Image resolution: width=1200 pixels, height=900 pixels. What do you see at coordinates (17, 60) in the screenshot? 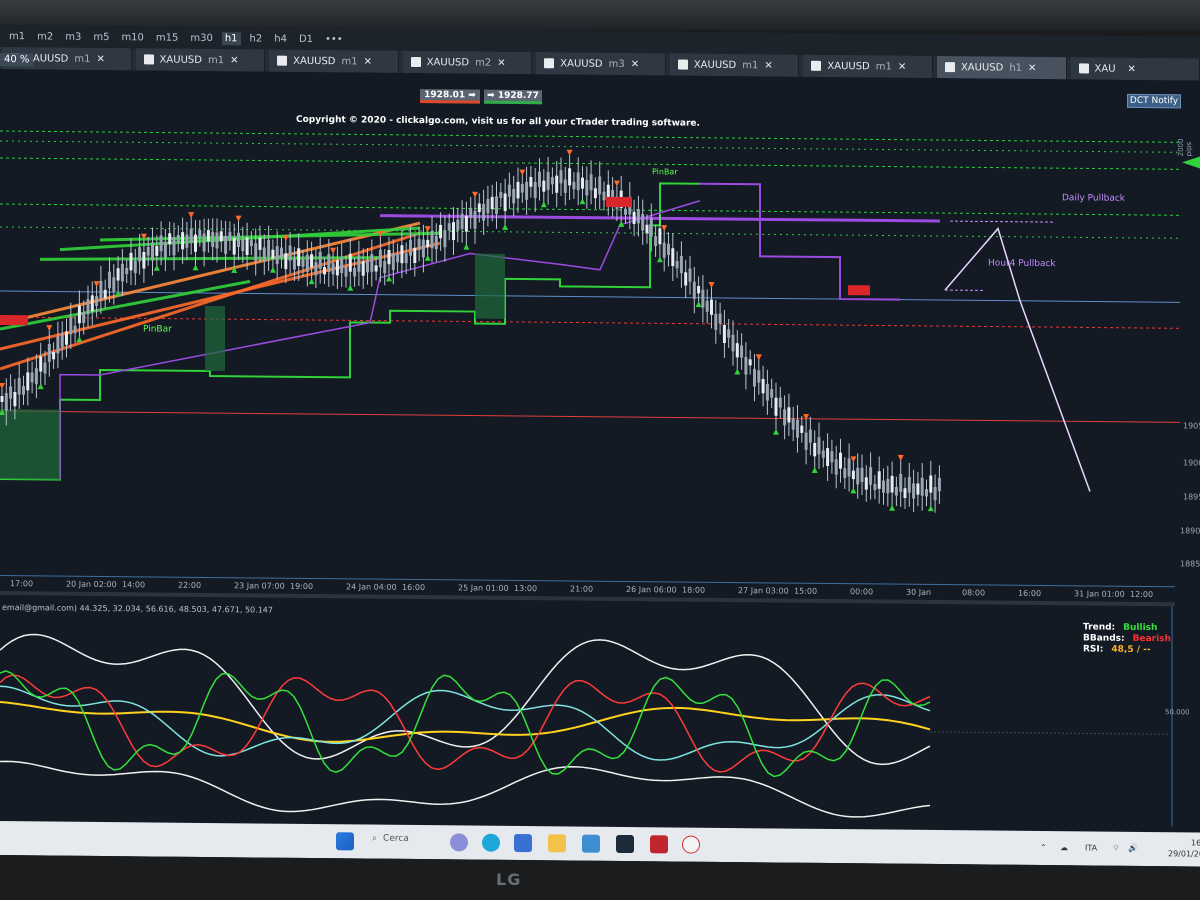
I see `zoom-level: 40 %` at bounding box center [17, 60].